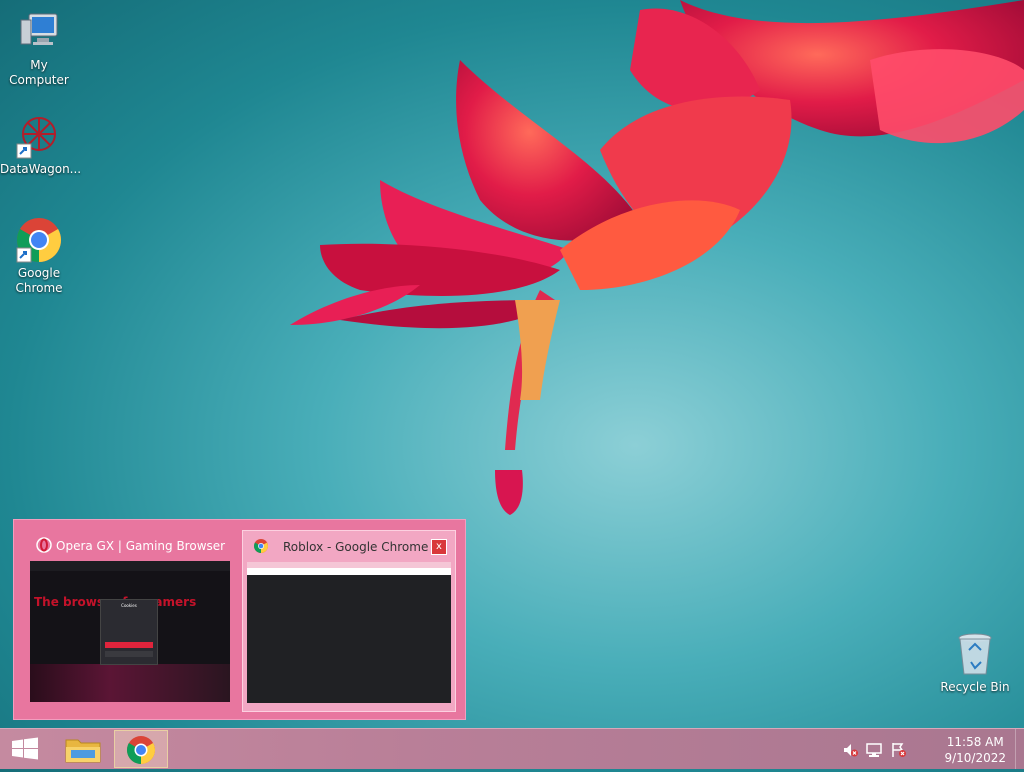 The width and height of the screenshot is (1024, 772). What do you see at coordinates (349, 571) in the screenshot?
I see `chrome-toolbar` at bounding box center [349, 571].